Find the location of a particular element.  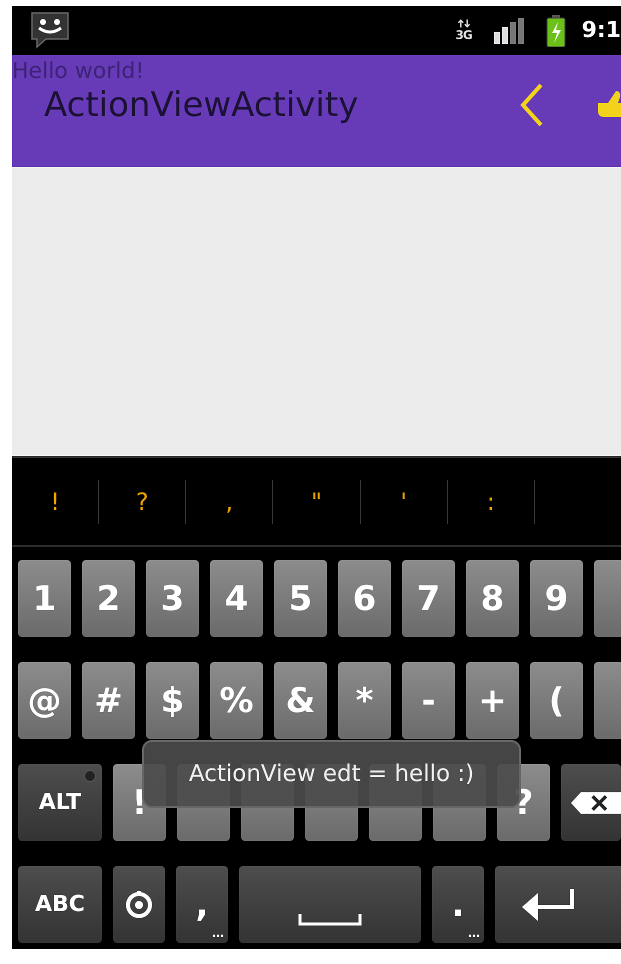

keyboard-key: 1 is located at coordinates (44, 598).